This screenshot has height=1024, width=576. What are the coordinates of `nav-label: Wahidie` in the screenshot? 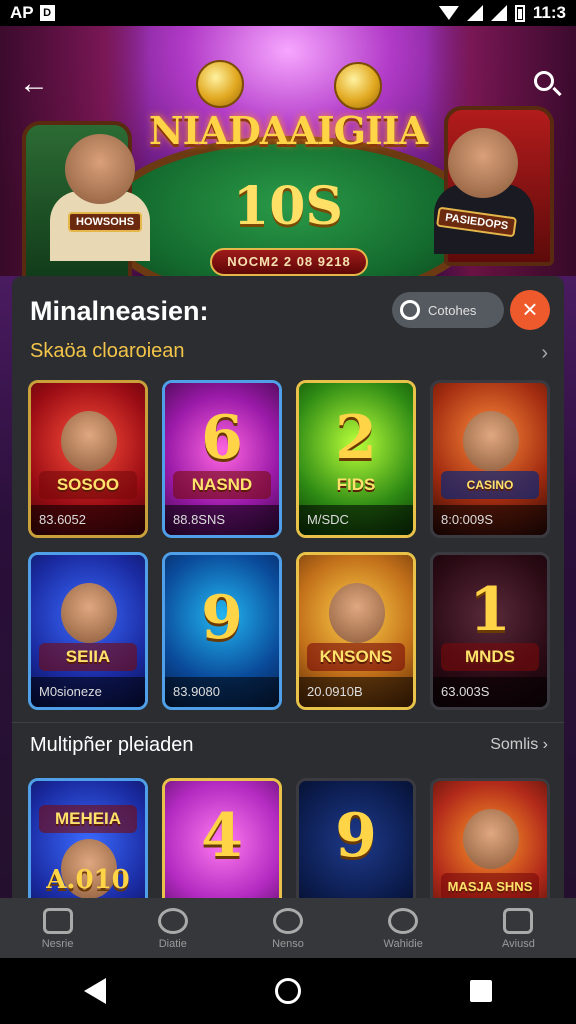 It's located at (403, 944).